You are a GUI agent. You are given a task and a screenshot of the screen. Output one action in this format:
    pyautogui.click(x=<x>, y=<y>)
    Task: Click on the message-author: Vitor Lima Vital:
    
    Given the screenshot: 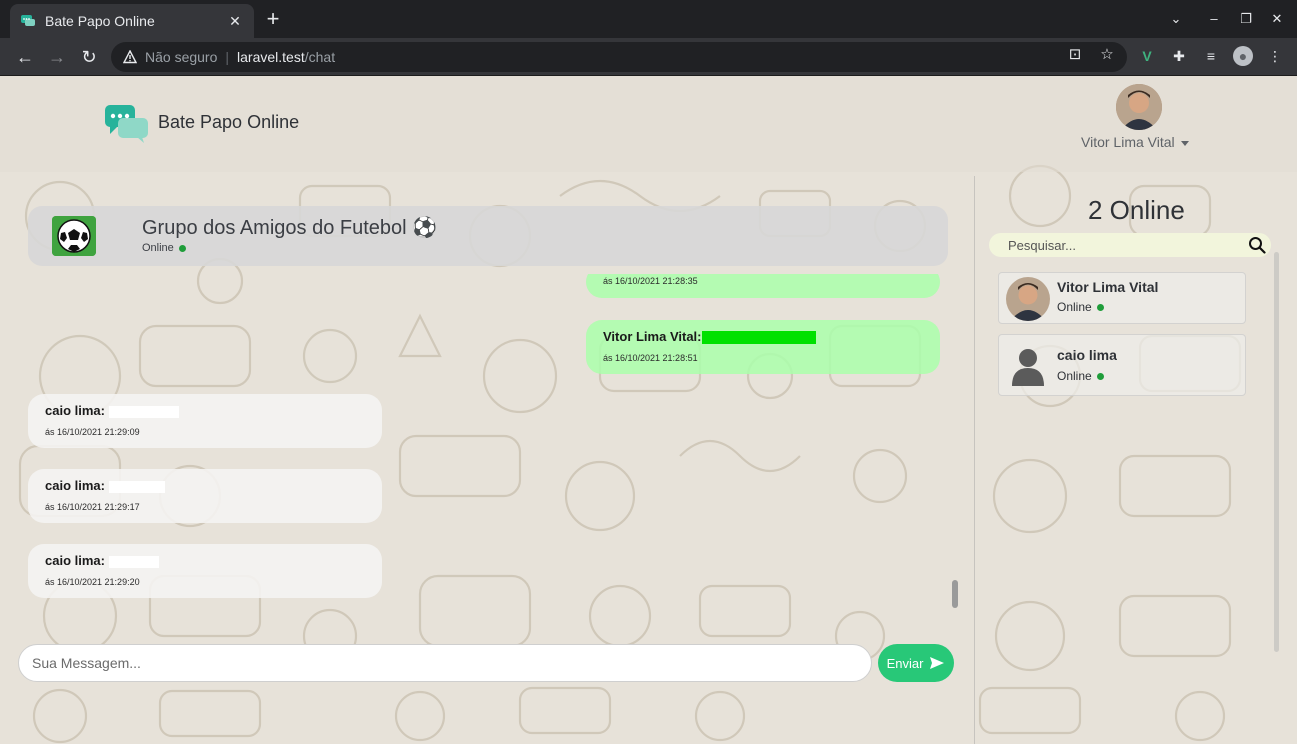 What is the action you would take?
    pyautogui.click(x=652, y=336)
    